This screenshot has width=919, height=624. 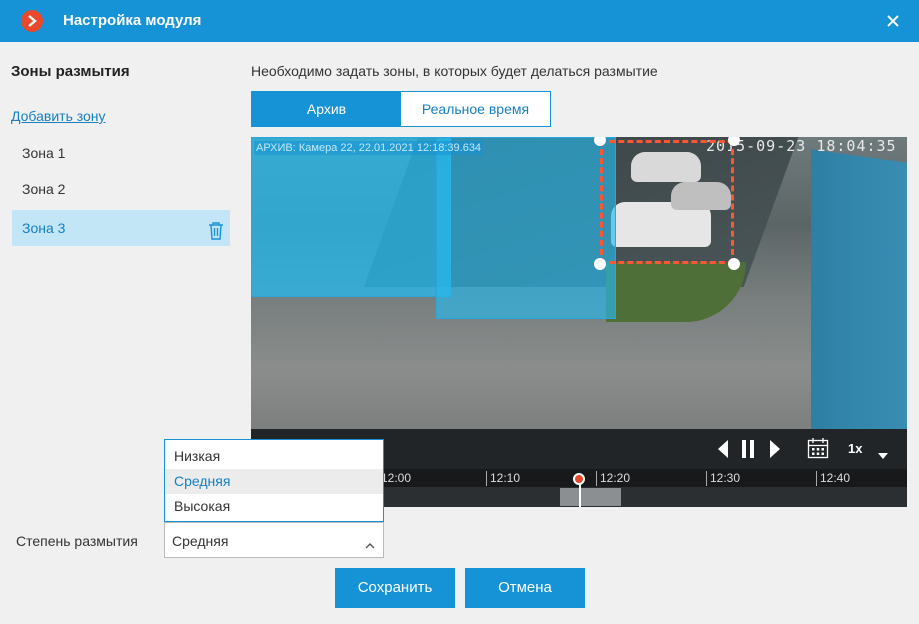 I want to click on pause-icon, so click(x=748, y=451).